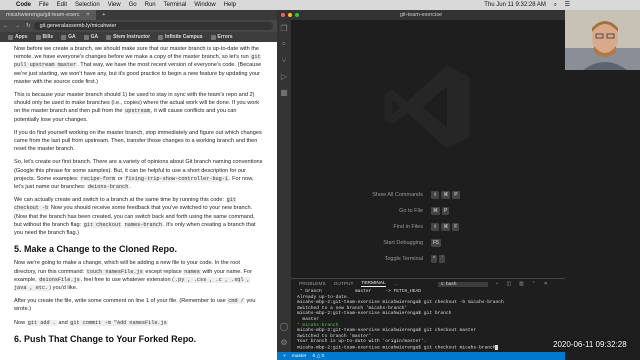 Image resolution: width=640 pixels, height=360 pixels. I want to click on shortcut-find-in-files: Find in Files ⇧ ⌘ F, so click(431, 227).